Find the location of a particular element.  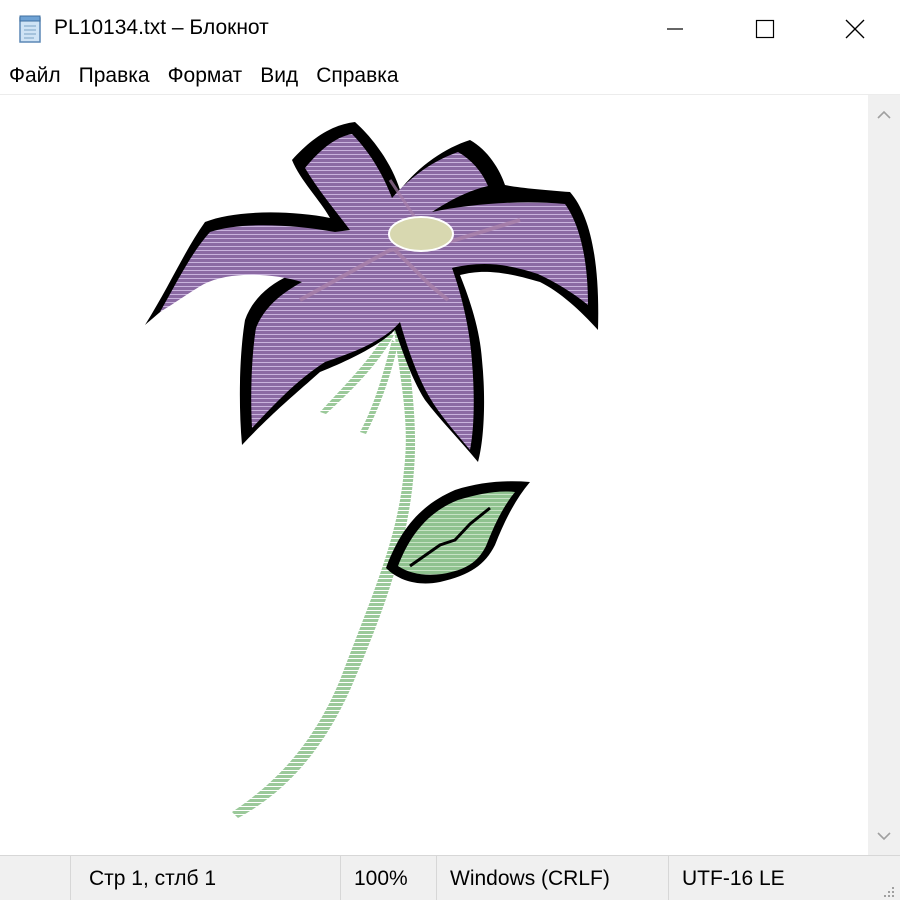

close-button is located at coordinates (855, 29).